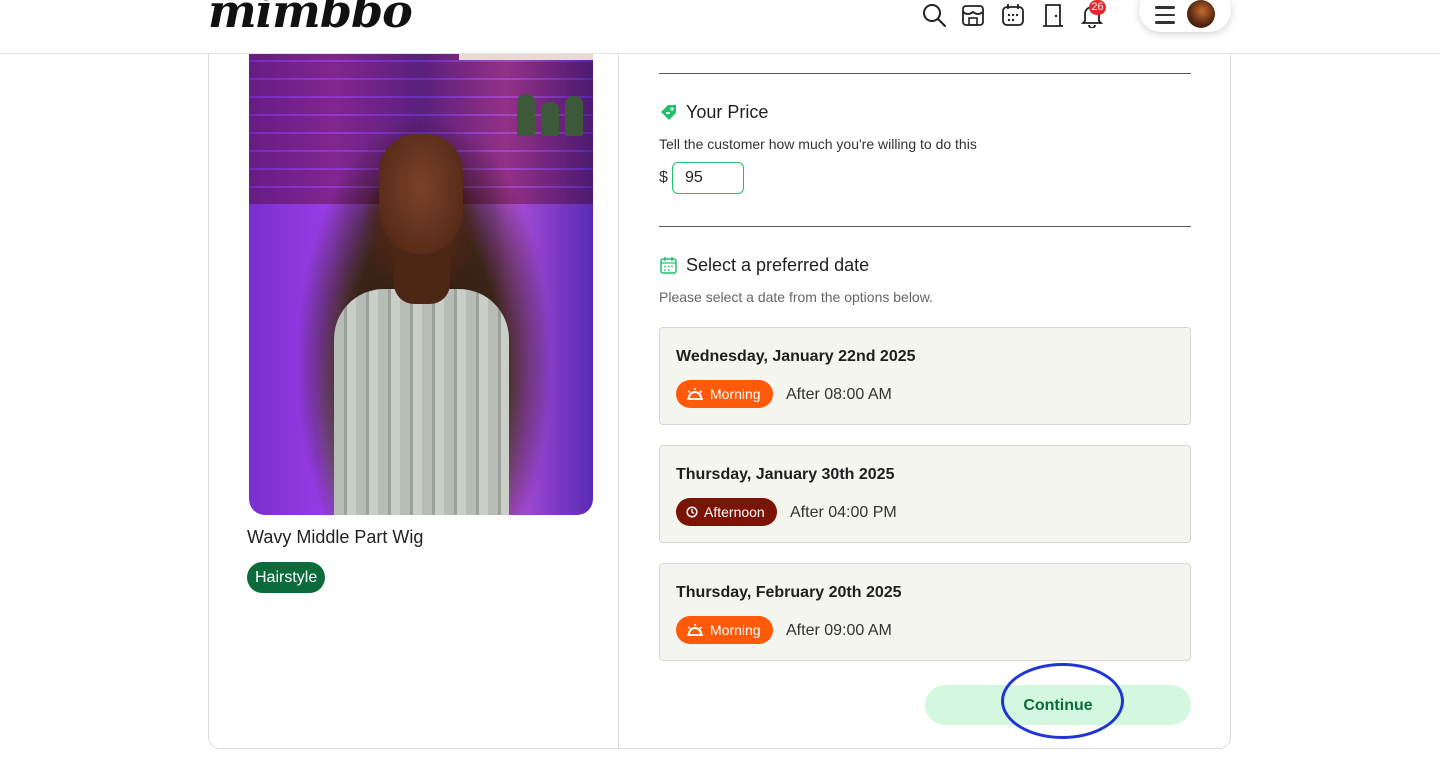 Image resolution: width=1440 pixels, height=781 pixels. What do you see at coordinates (692, 512) in the screenshot?
I see `clock-icon` at bounding box center [692, 512].